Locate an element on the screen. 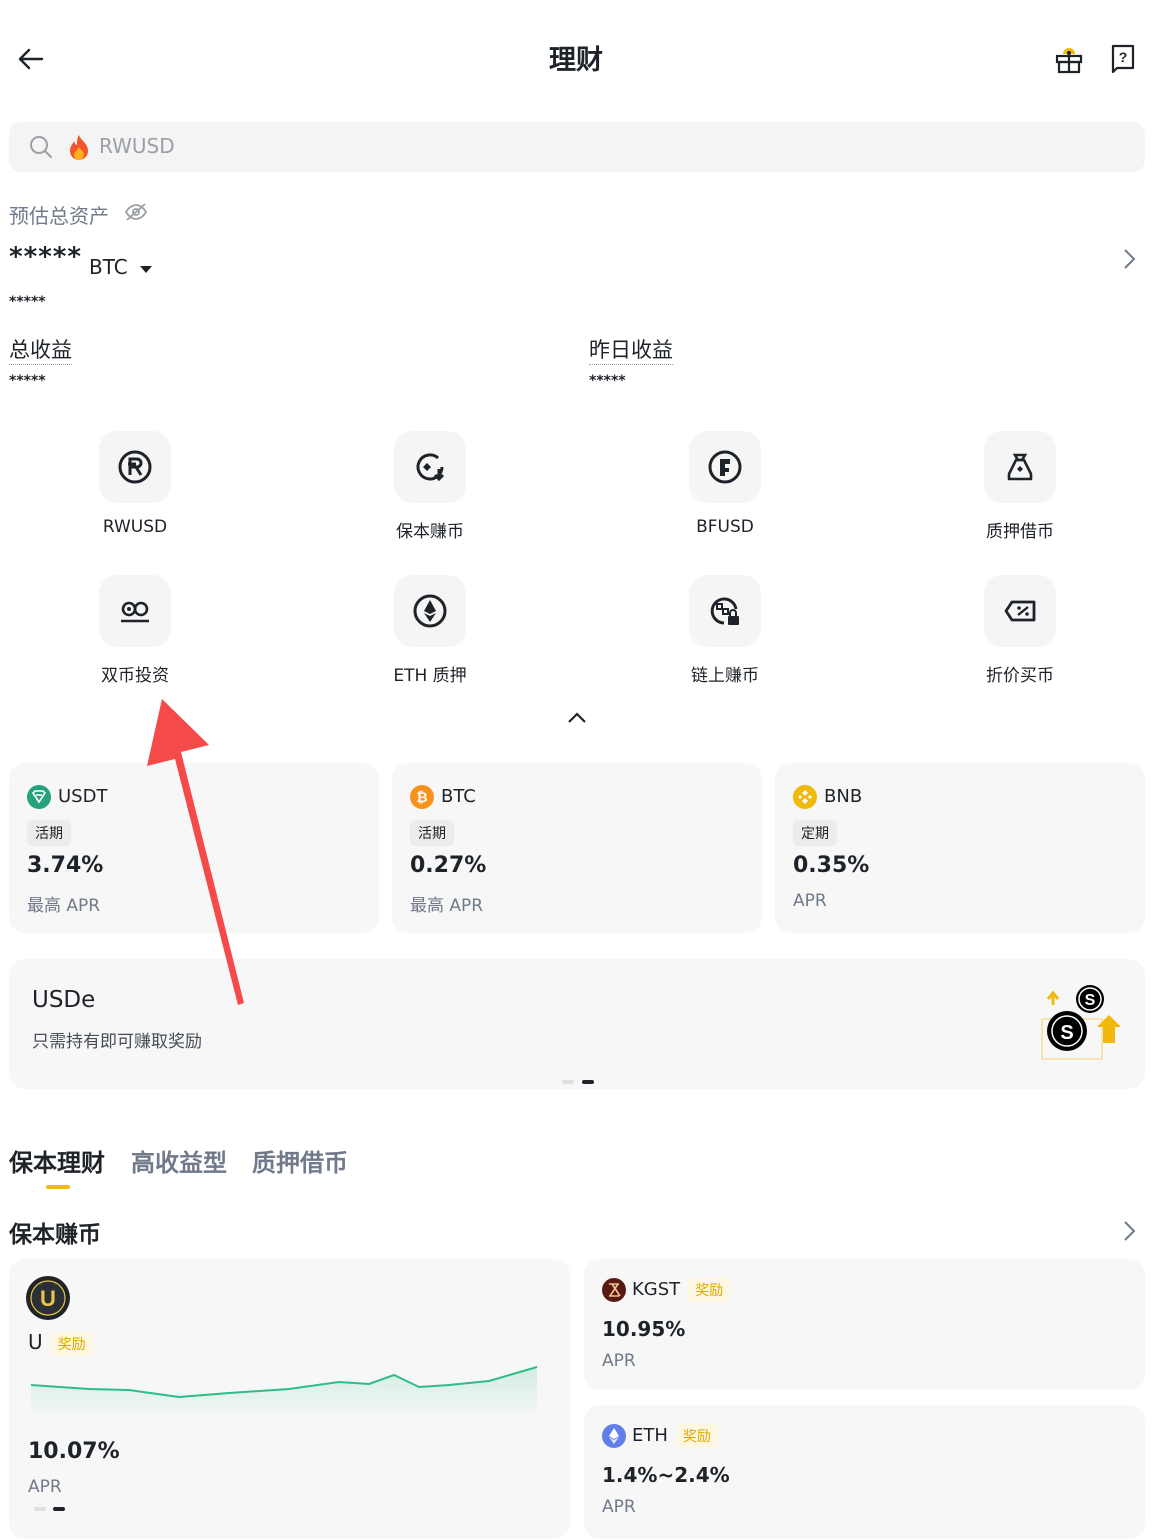 The height and width of the screenshot is (1540, 1152). quick-principal-protected: 保本赚币 is located at coordinates (430, 486).